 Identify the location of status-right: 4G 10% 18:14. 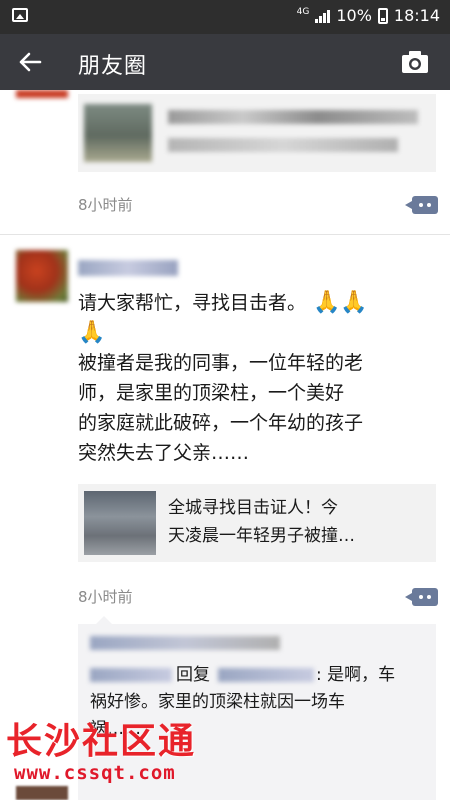
(368, 15).